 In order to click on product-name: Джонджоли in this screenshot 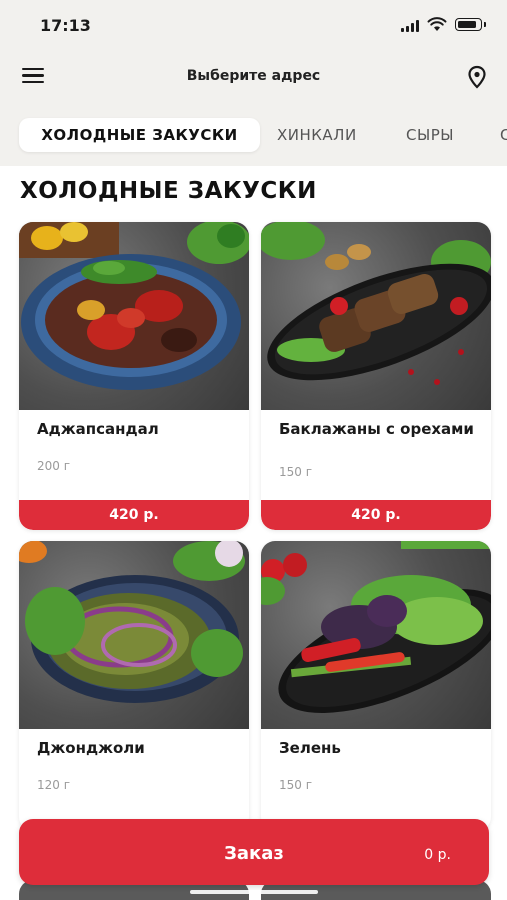, I will do `click(91, 748)`.